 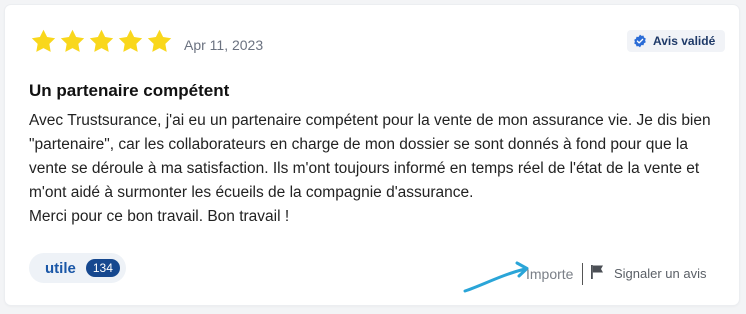 I want to click on review-title: Un partenaire compétent, so click(x=129, y=90).